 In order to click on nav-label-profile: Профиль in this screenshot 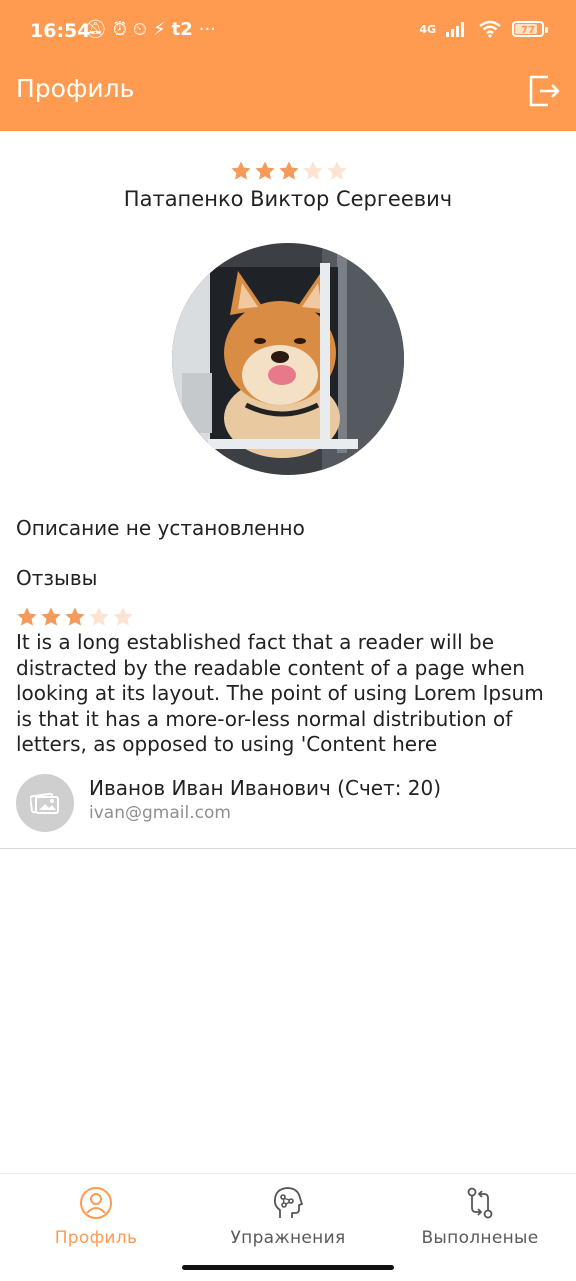, I will do `click(96, 1238)`.